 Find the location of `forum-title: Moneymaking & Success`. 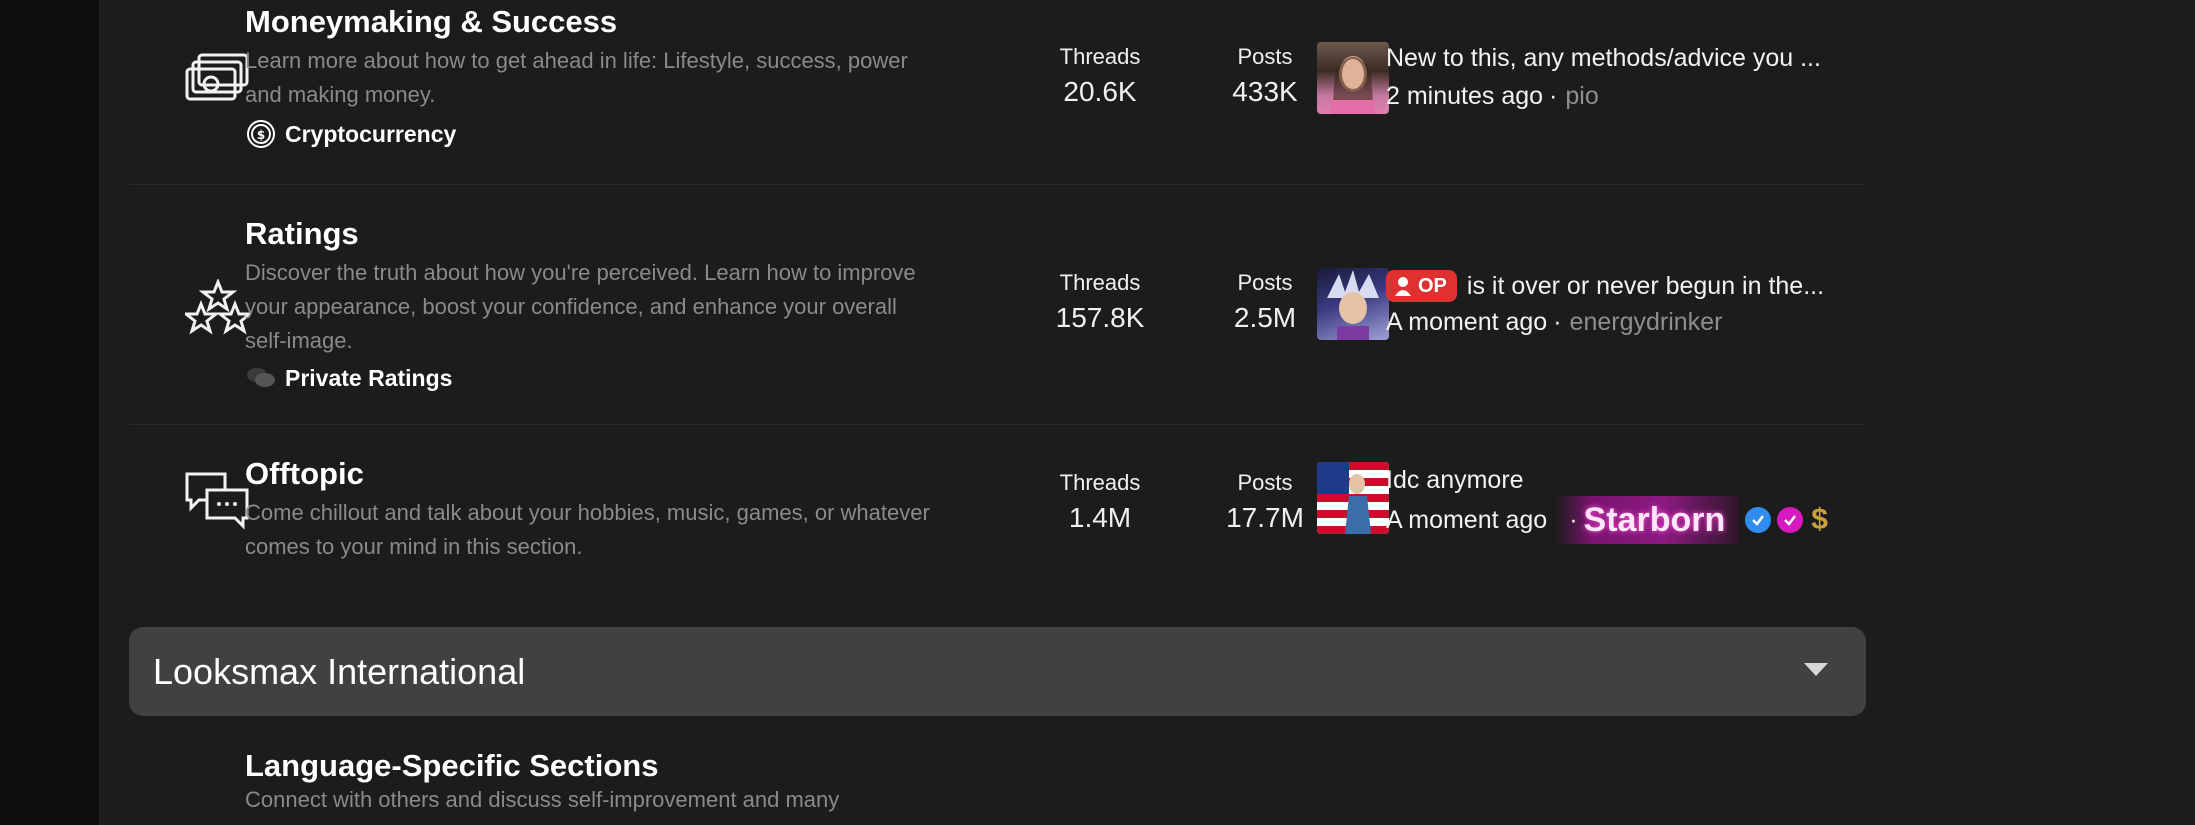

forum-title: Moneymaking & Success is located at coordinates (431, 22).